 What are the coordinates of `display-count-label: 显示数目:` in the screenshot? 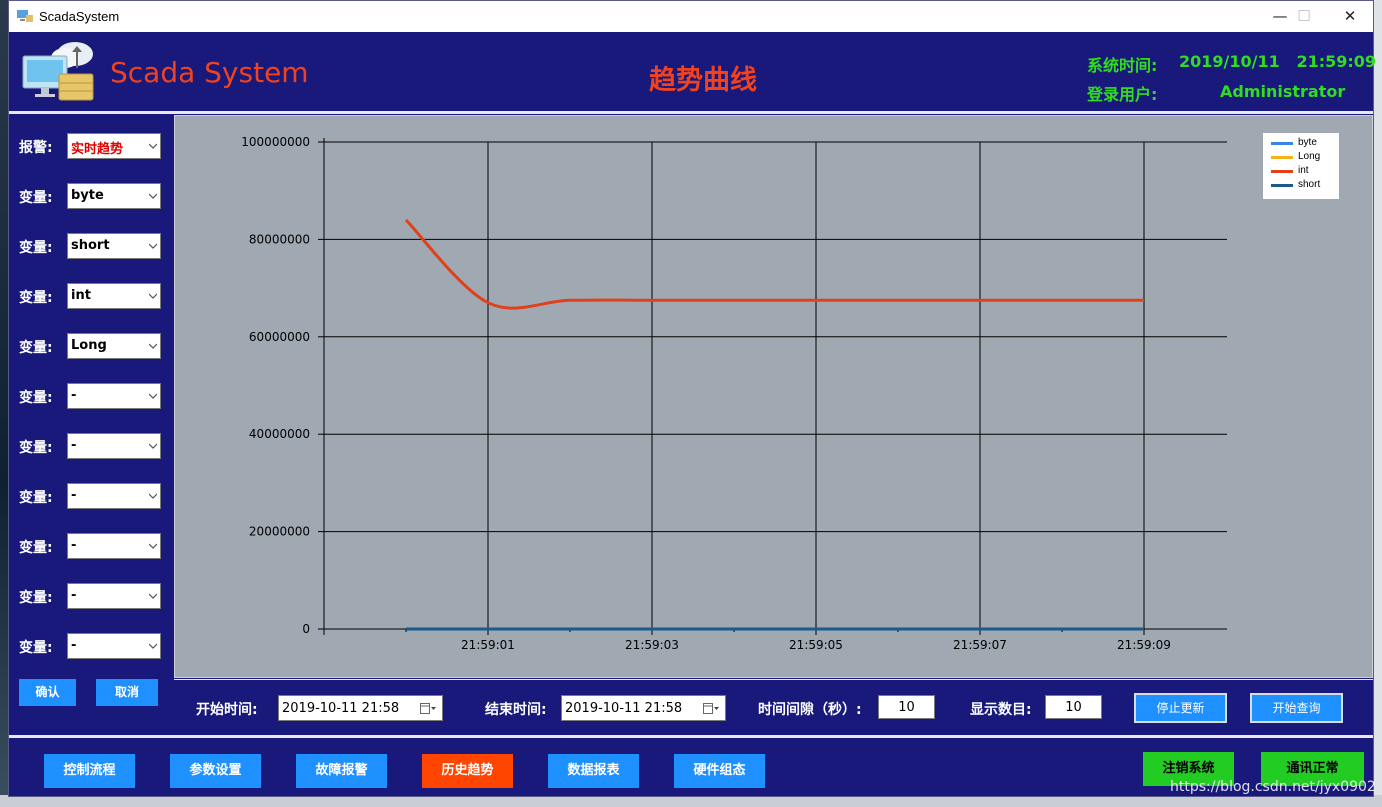 It's located at (1001, 710).